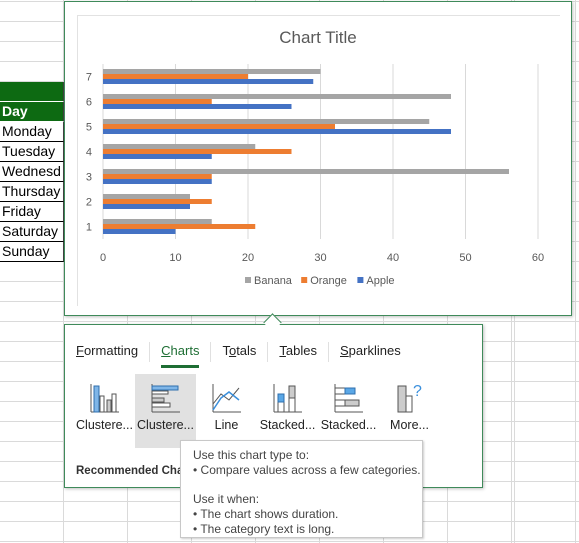  Describe the element at coordinates (304, 280) in the screenshot. I see `legend-swatch-orange` at that location.